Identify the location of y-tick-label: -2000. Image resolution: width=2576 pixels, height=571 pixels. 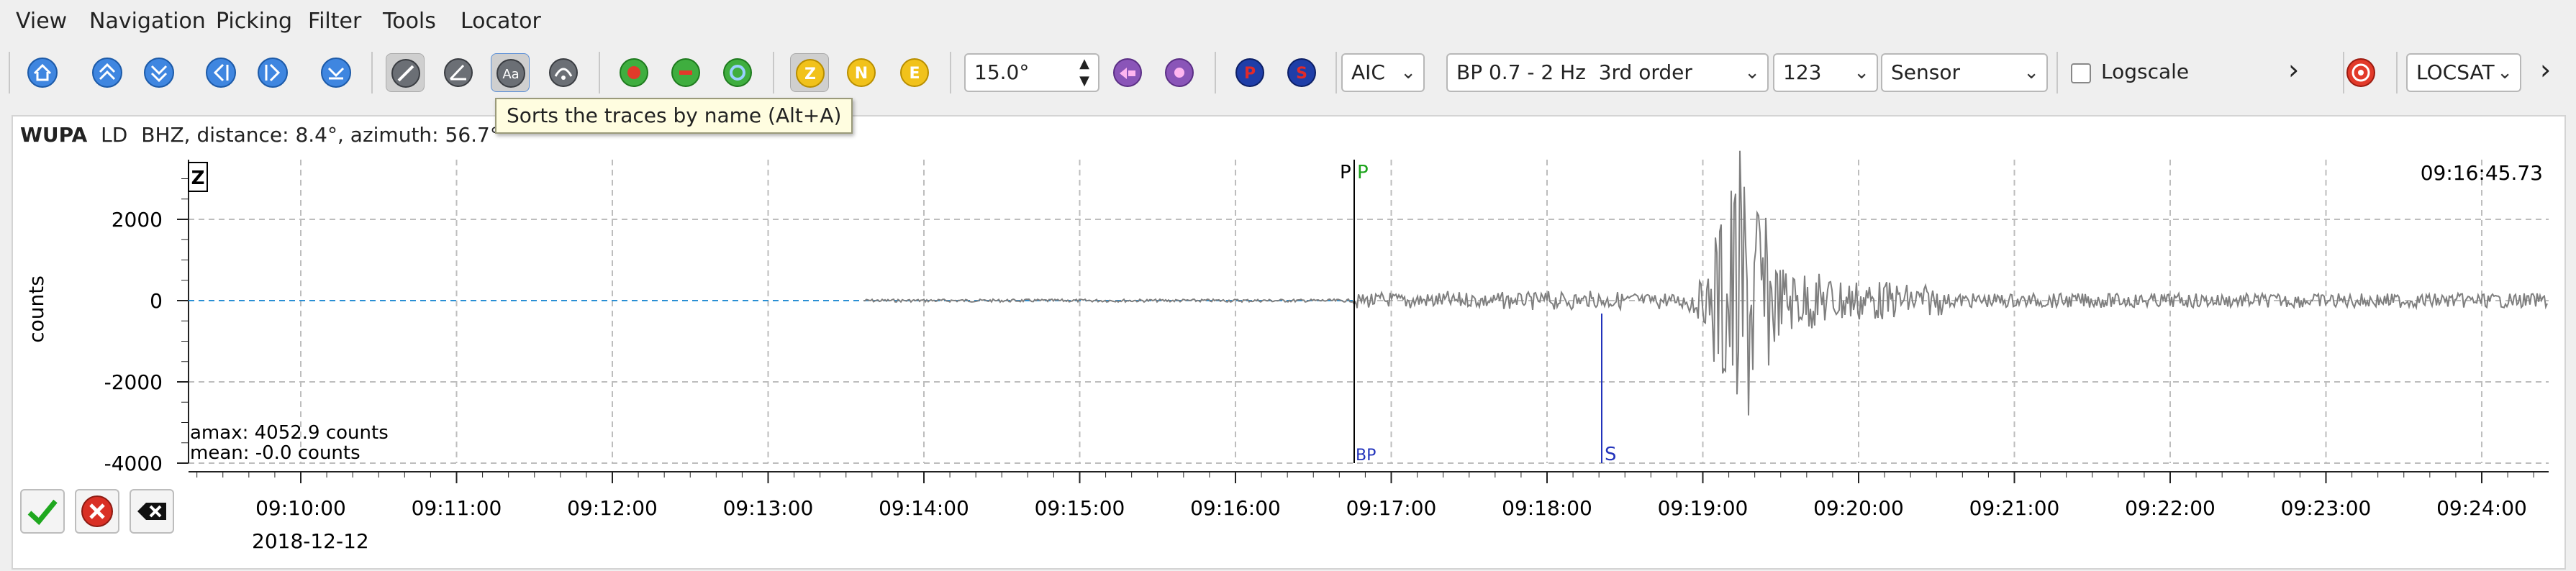
(133, 382).